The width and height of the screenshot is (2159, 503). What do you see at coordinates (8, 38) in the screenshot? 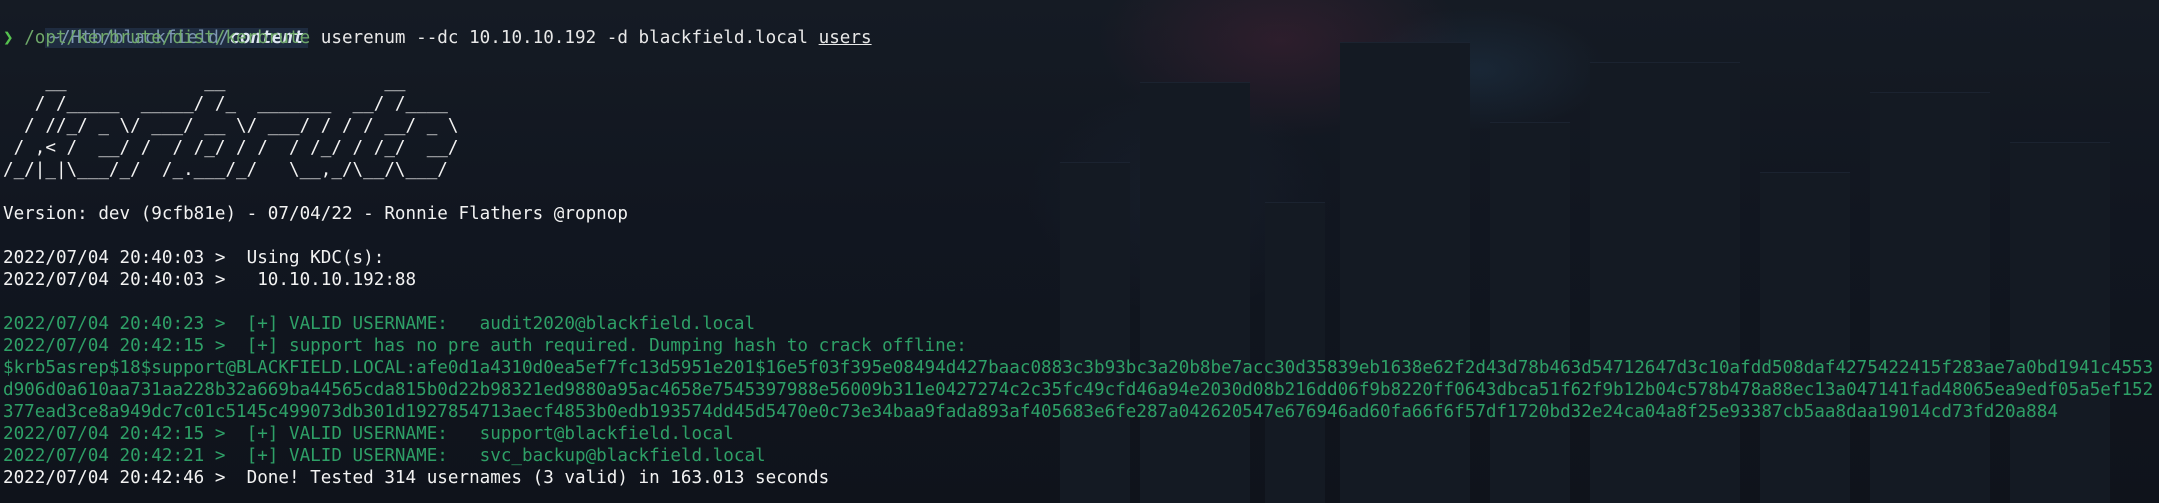
I see `prompt-arrow-icon: ❯` at bounding box center [8, 38].